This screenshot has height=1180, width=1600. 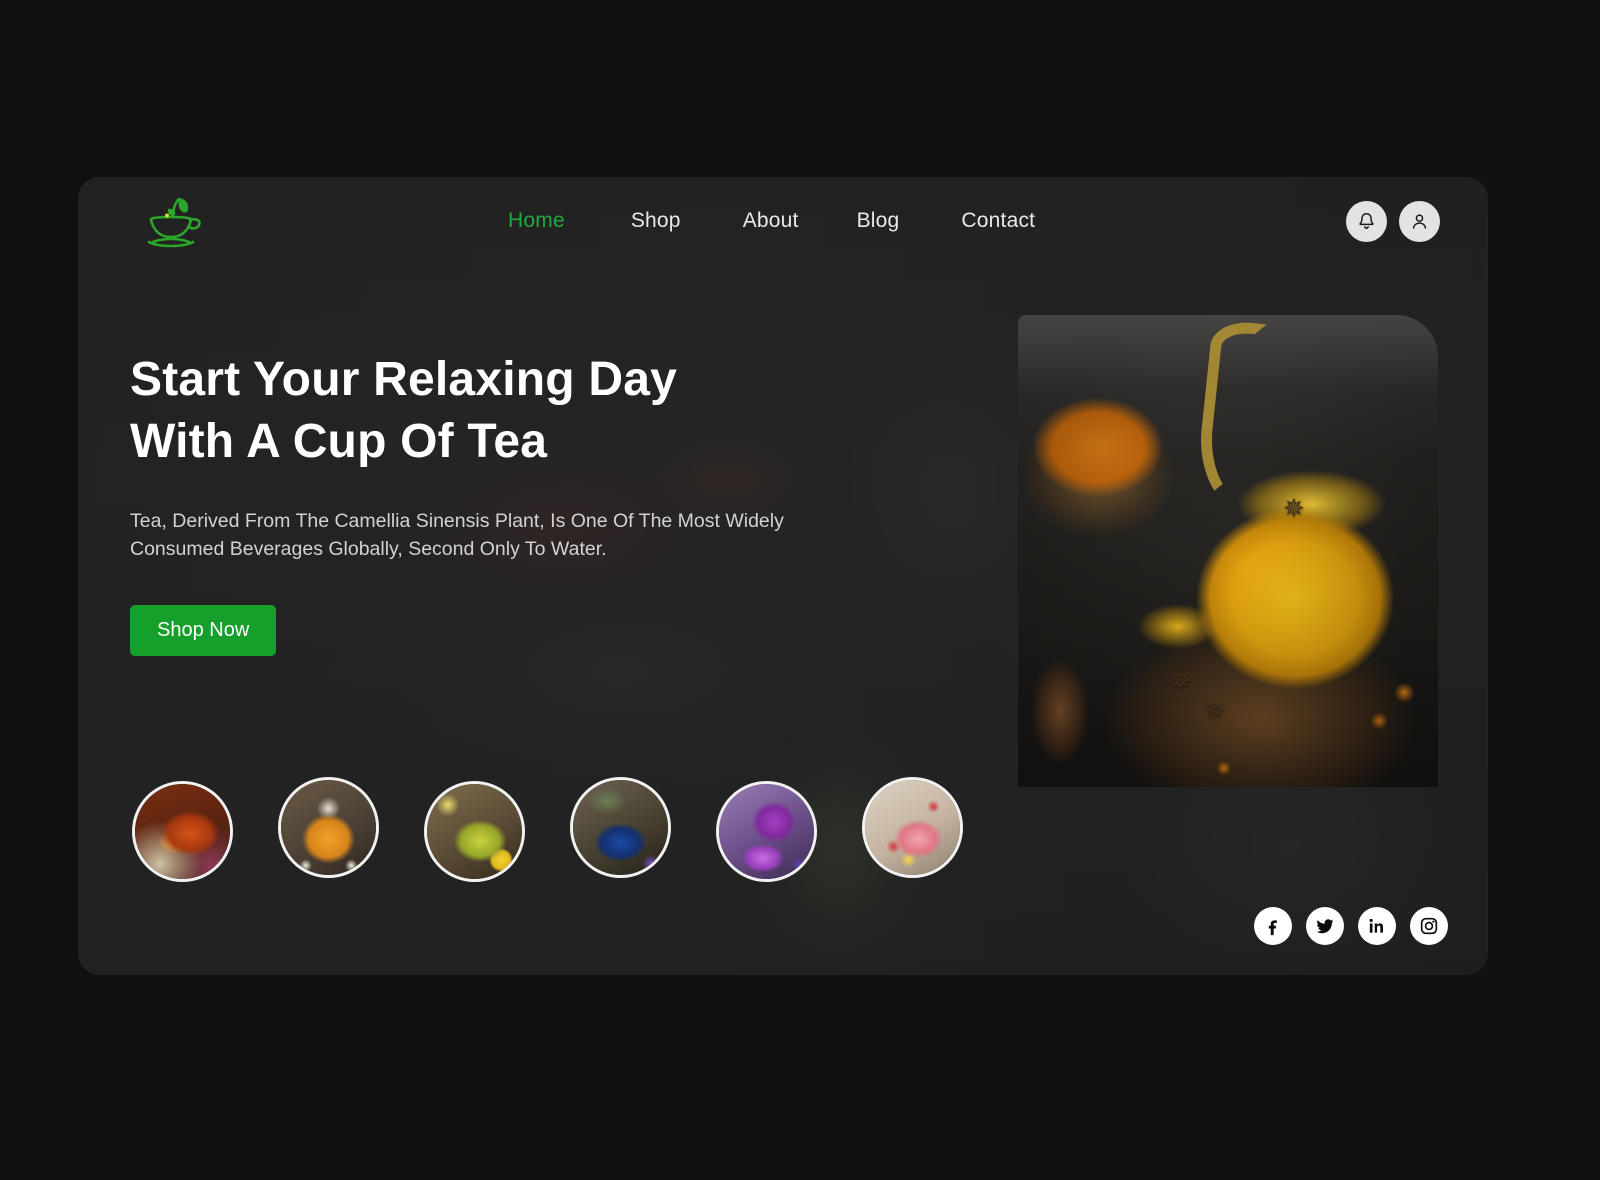 I want to click on top-navigation-bar: Home Shop About Blog Contact, so click(x=783, y=223).